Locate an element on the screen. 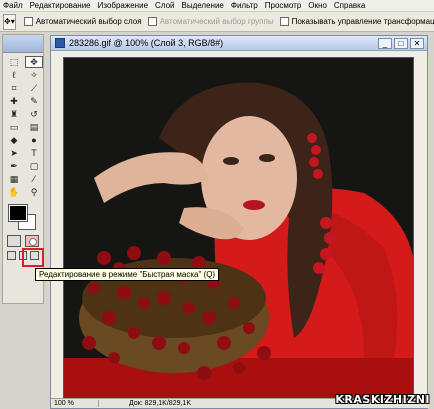 The image size is (434, 409). history-brush-icon: ↺ is located at coordinates (34, 114).